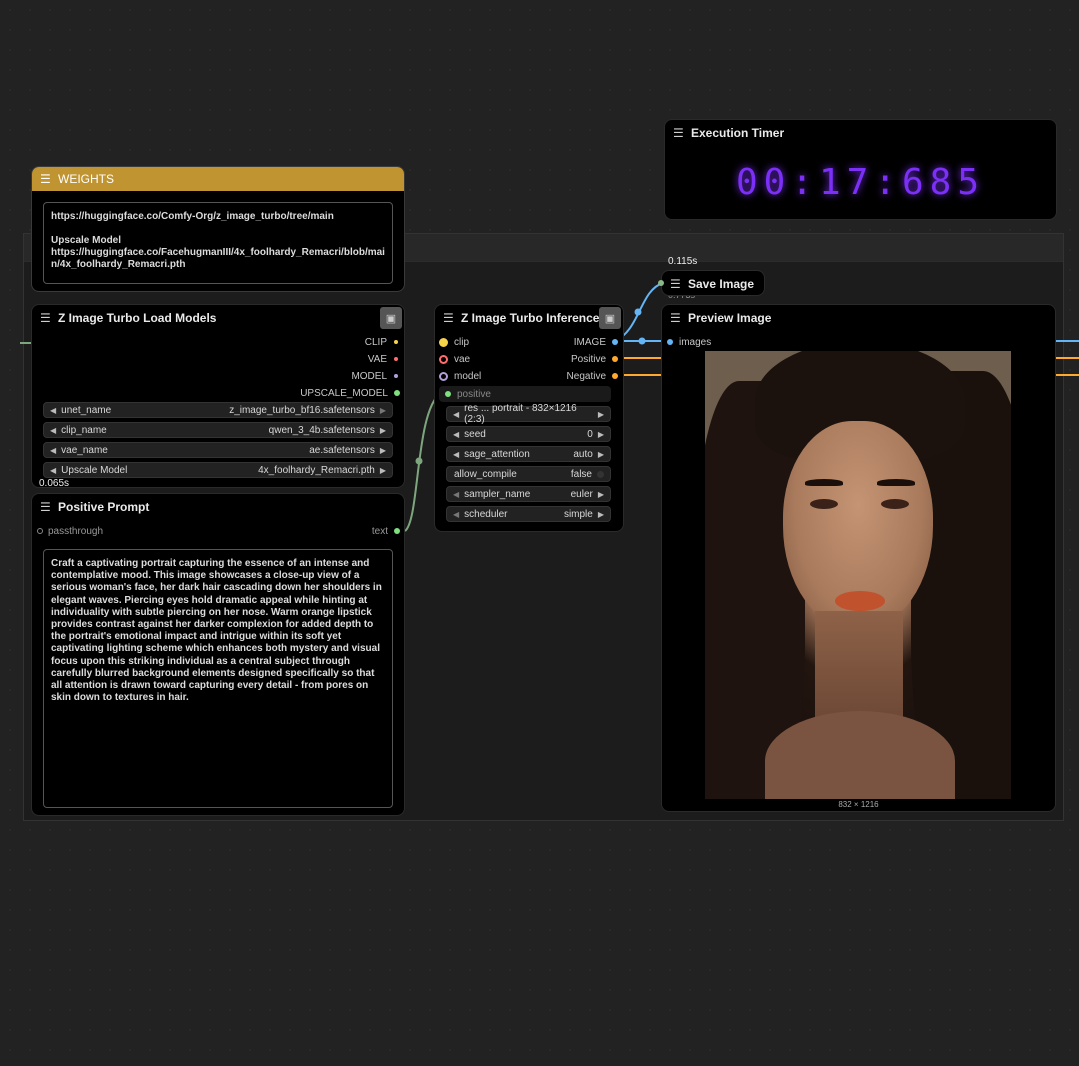 This screenshot has height=1066, width=1079. Describe the element at coordinates (218, 430) in the screenshot. I see `widget-clip-name: ◀ clip_name qwen_3_4b.safetensors ▶` at that location.